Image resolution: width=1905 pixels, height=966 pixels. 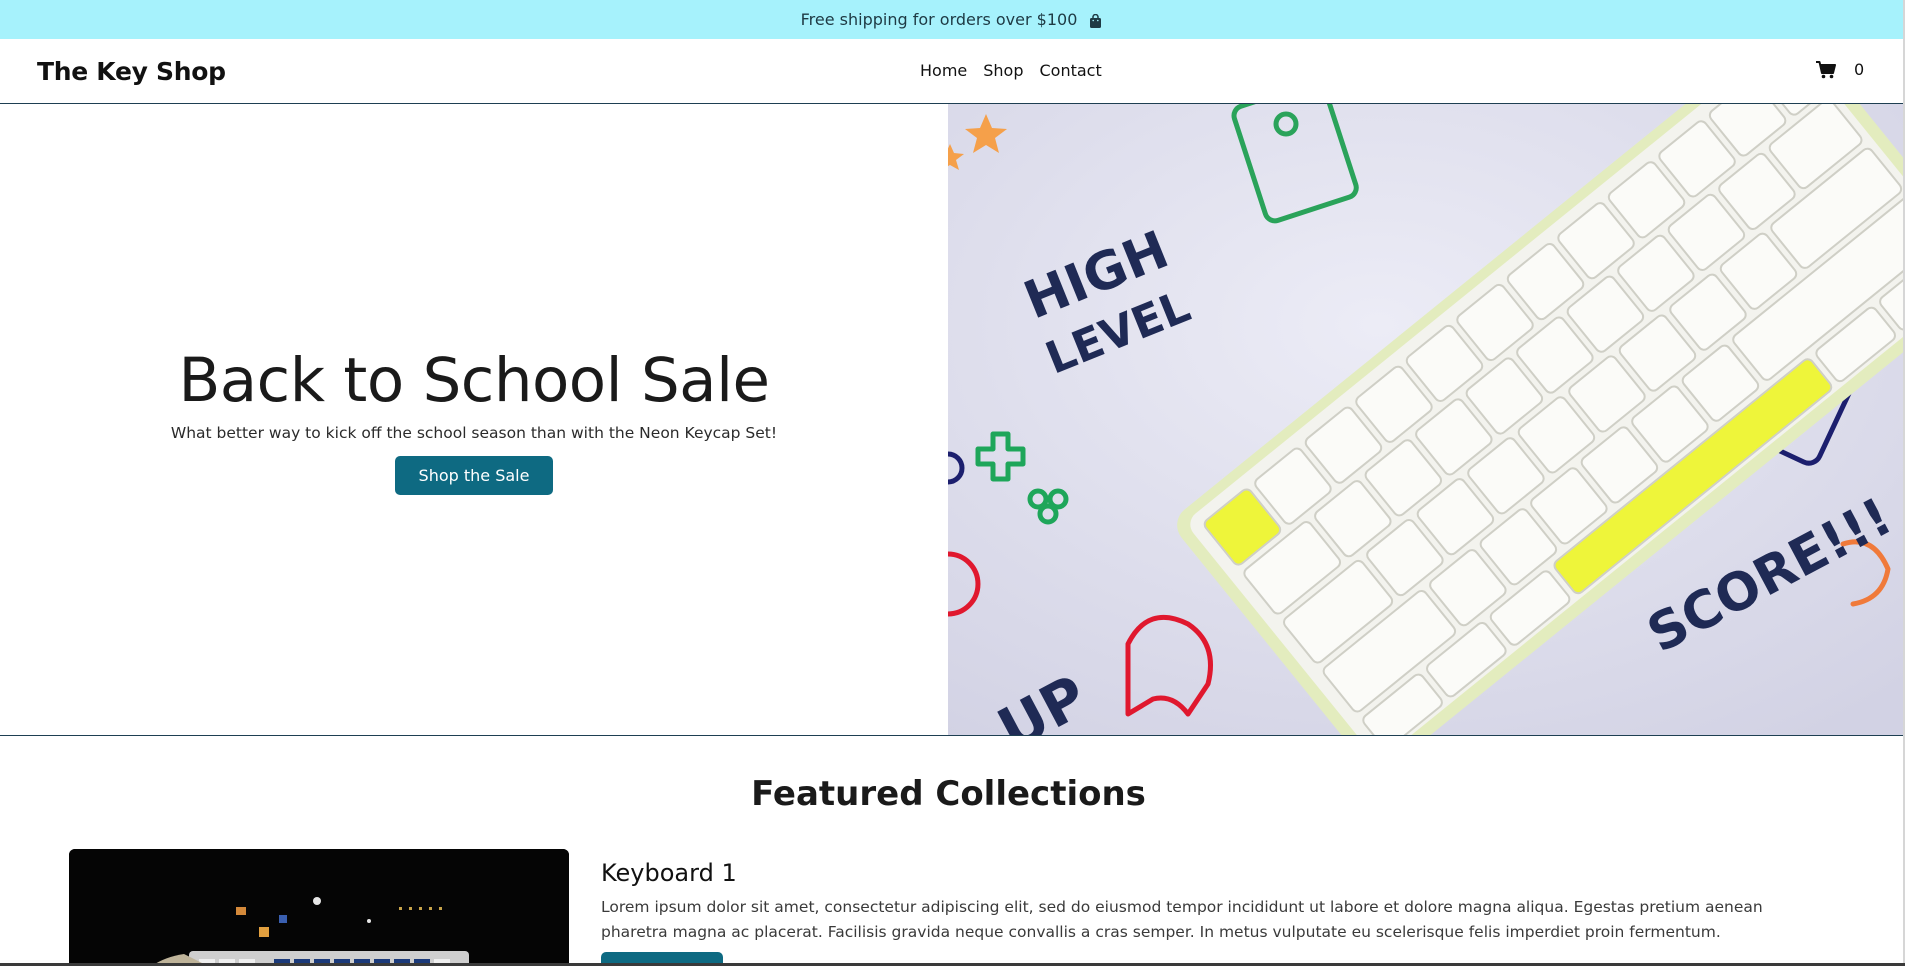 What do you see at coordinates (1003, 70) in the screenshot?
I see `nav-link-shop: Shop` at bounding box center [1003, 70].